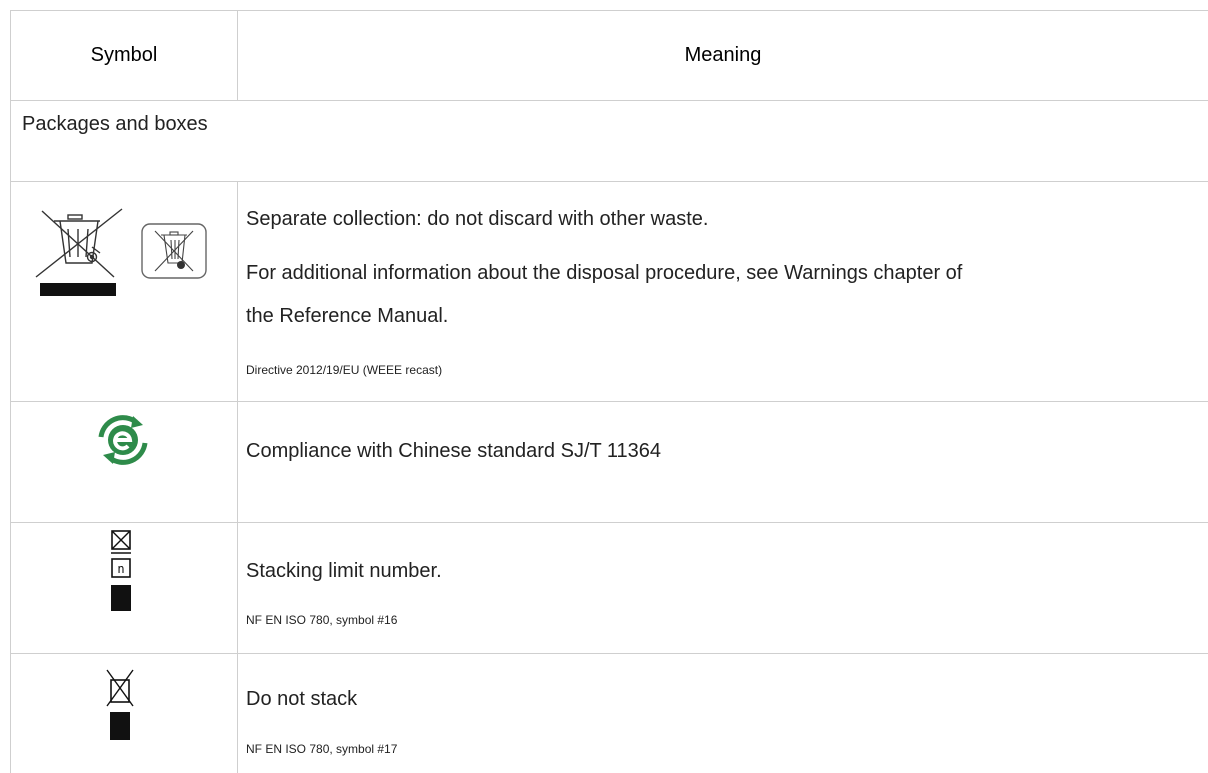  Describe the element at coordinates (344, 370) in the screenshot. I see `directive-note: Directive 2012/19/EU (WEEE recast)` at that location.